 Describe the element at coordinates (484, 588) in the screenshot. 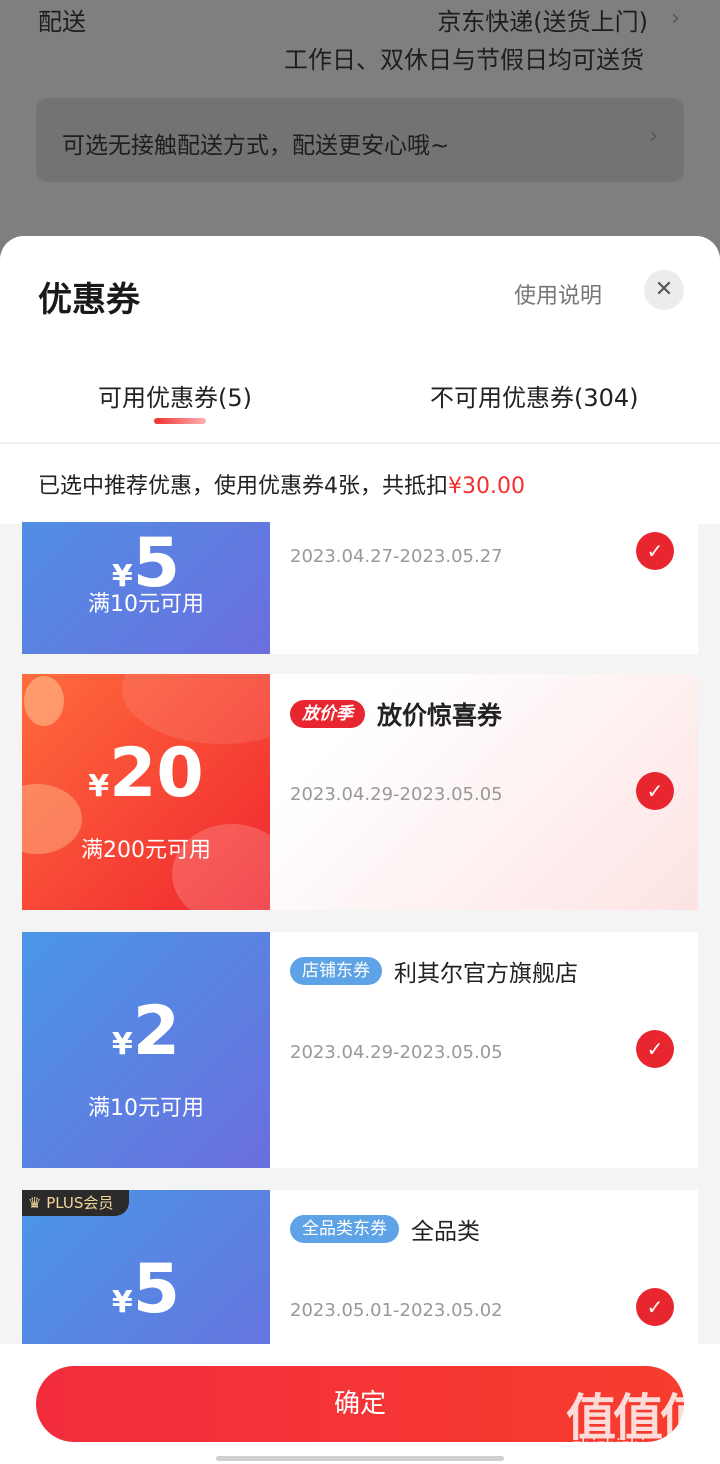

I see `coupon-detail: 2023.04.27-2023.05.27 ✓` at that location.